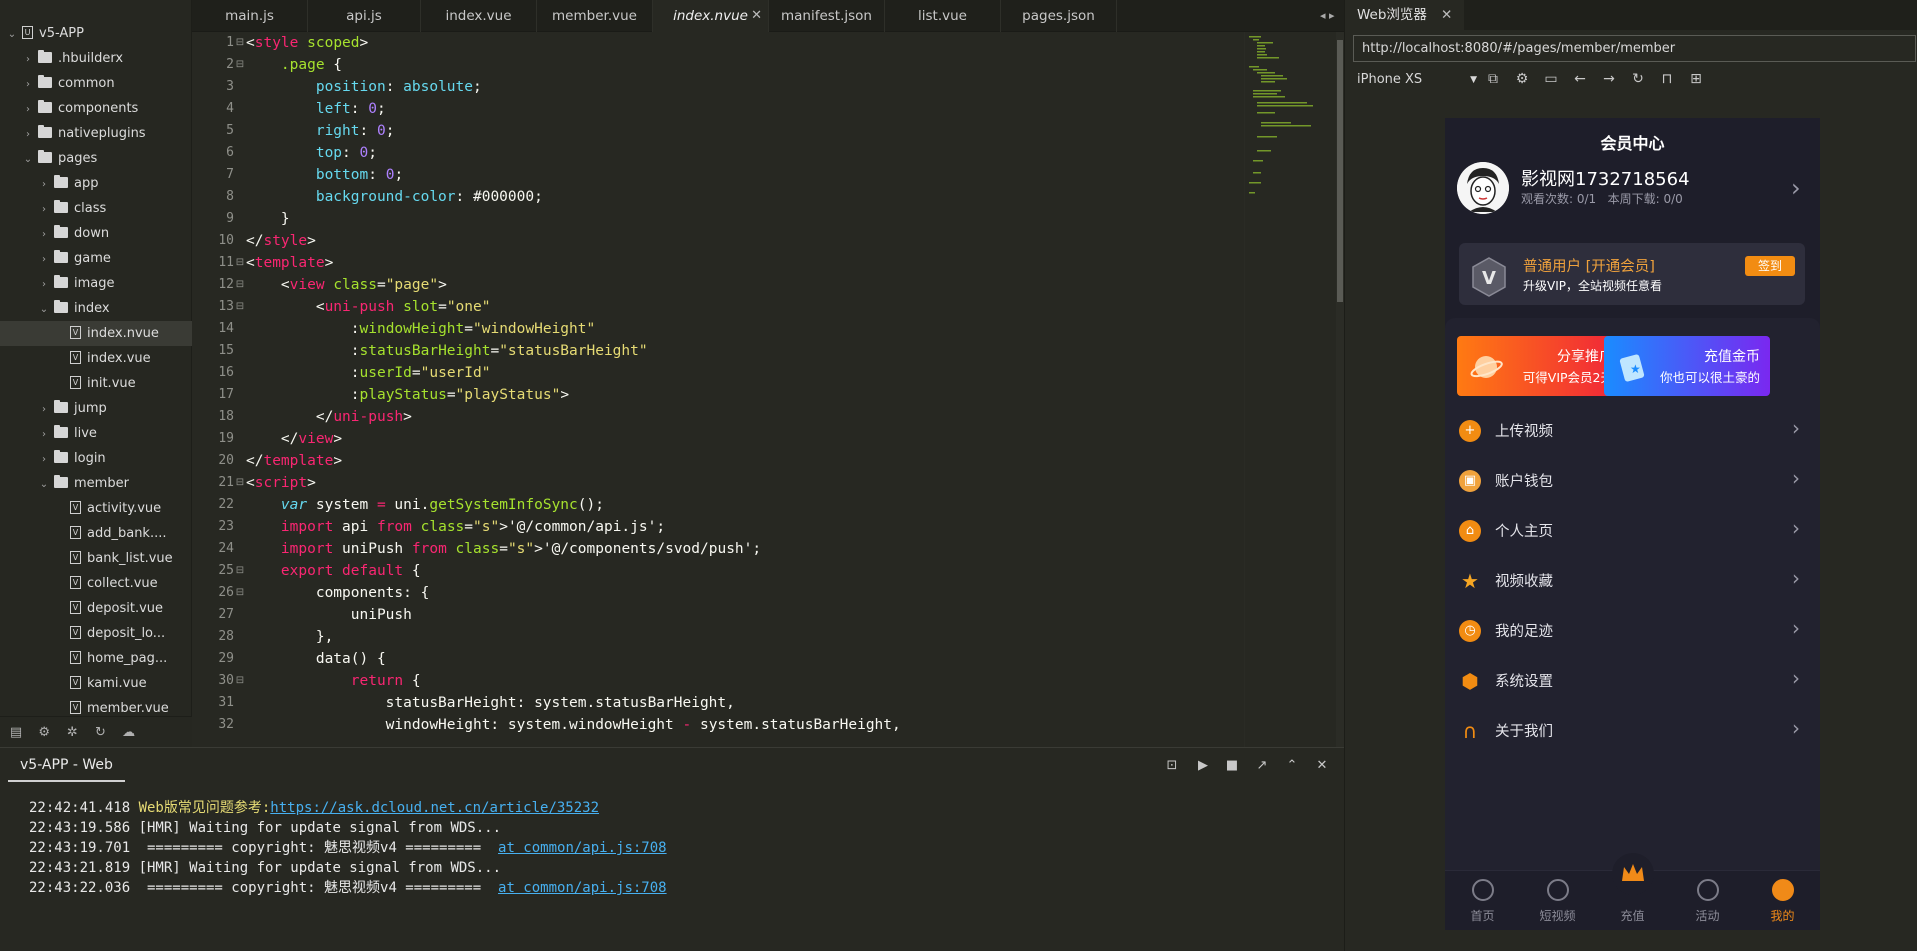  Describe the element at coordinates (1557, 900) in the screenshot. I see `tabbar-short-video: 短视频` at that location.